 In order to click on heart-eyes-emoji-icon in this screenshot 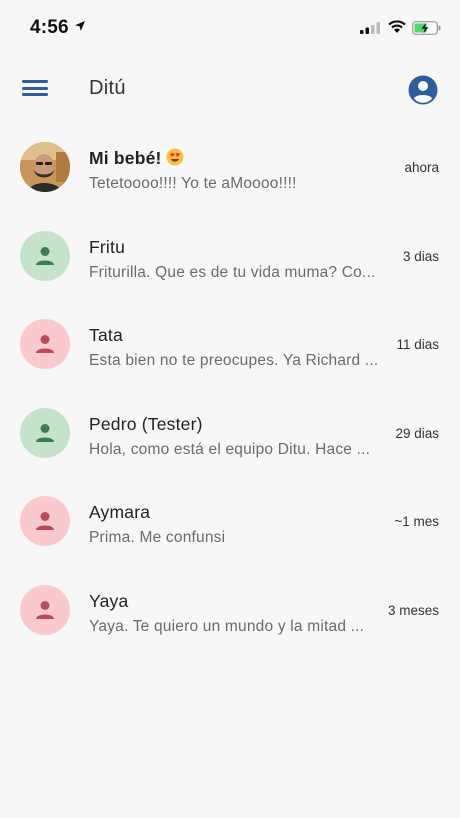, I will do `click(175, 157)`.